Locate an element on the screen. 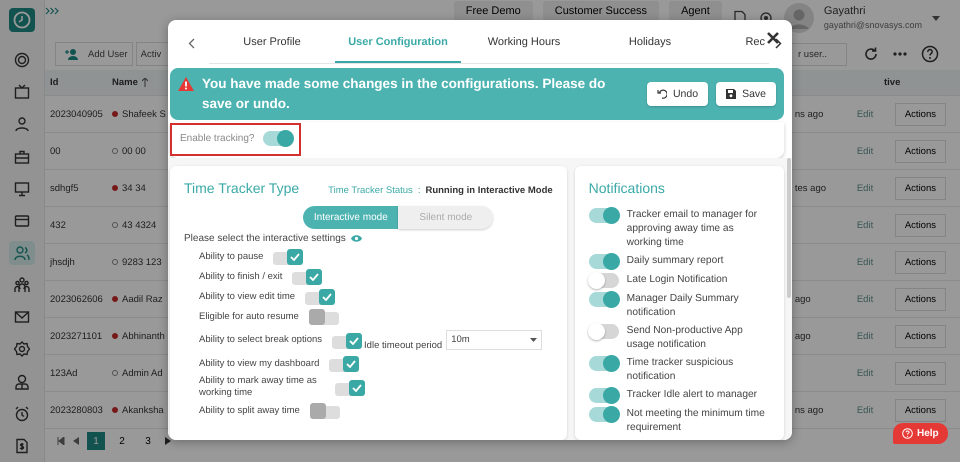 The width and height of the screenshot is (960, 462). table-cell: 00 00 is located at coordinates (134, 151).